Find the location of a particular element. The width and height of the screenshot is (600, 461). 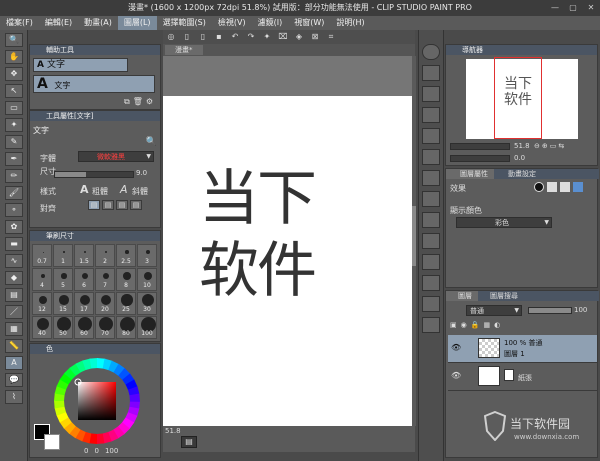

hand-icon: ✋ is located at coordinates (14, 57).